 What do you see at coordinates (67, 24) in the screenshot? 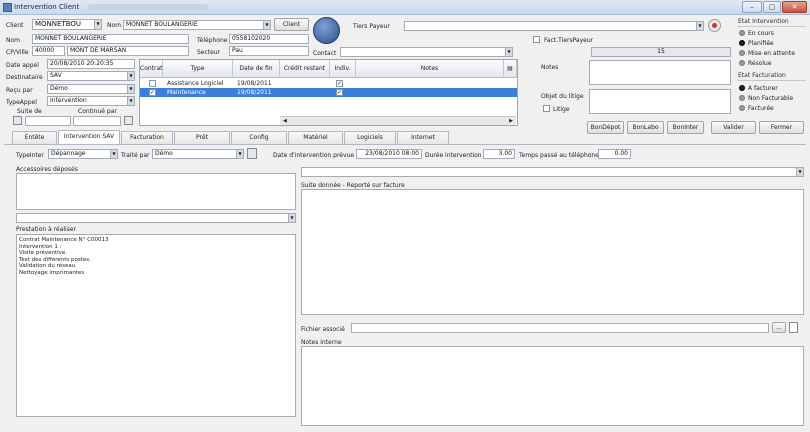
I see `client-code-select: MONNETBOU ▼` at bounding box center [67, 24].